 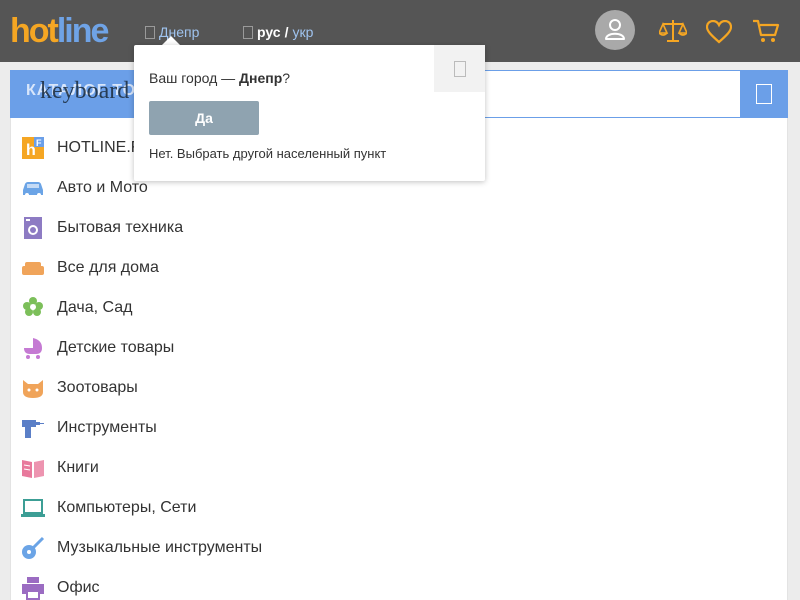 What do you see at coordinates (78, 467) in the screenshot?
I see `category-label: Книги` at bounding box center [78, 467].